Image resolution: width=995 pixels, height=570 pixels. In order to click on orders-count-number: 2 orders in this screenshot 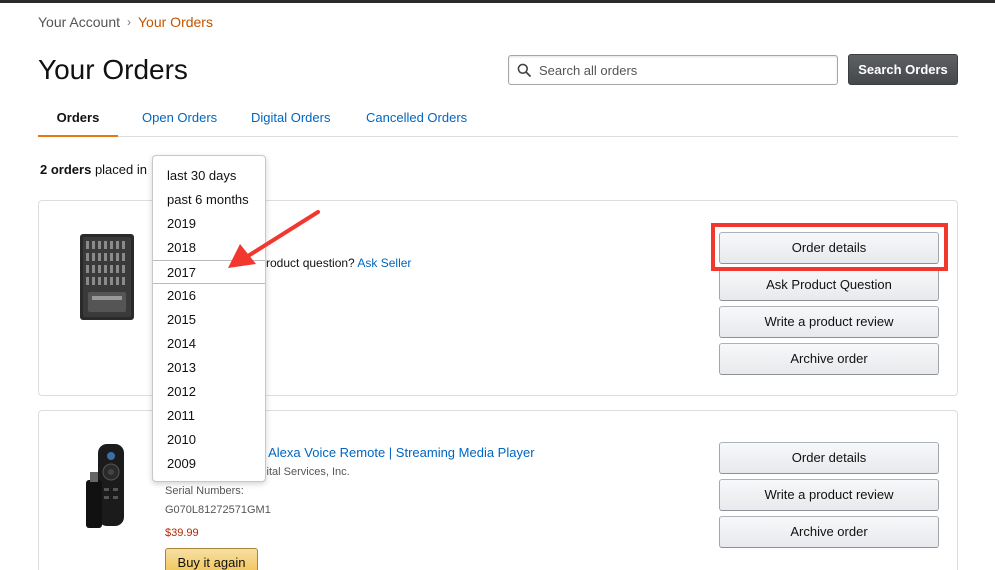, I will do `click(66, 169)`.